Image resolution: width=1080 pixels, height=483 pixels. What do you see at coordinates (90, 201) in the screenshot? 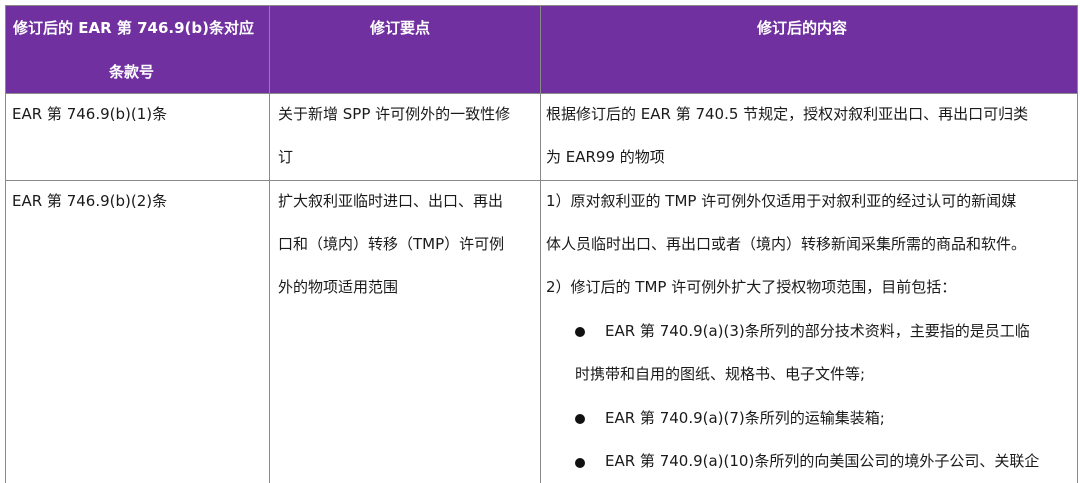
I see `row2-article-ref: EAR 第 746.9(b)(2)条` at bounding box center [90, 201].